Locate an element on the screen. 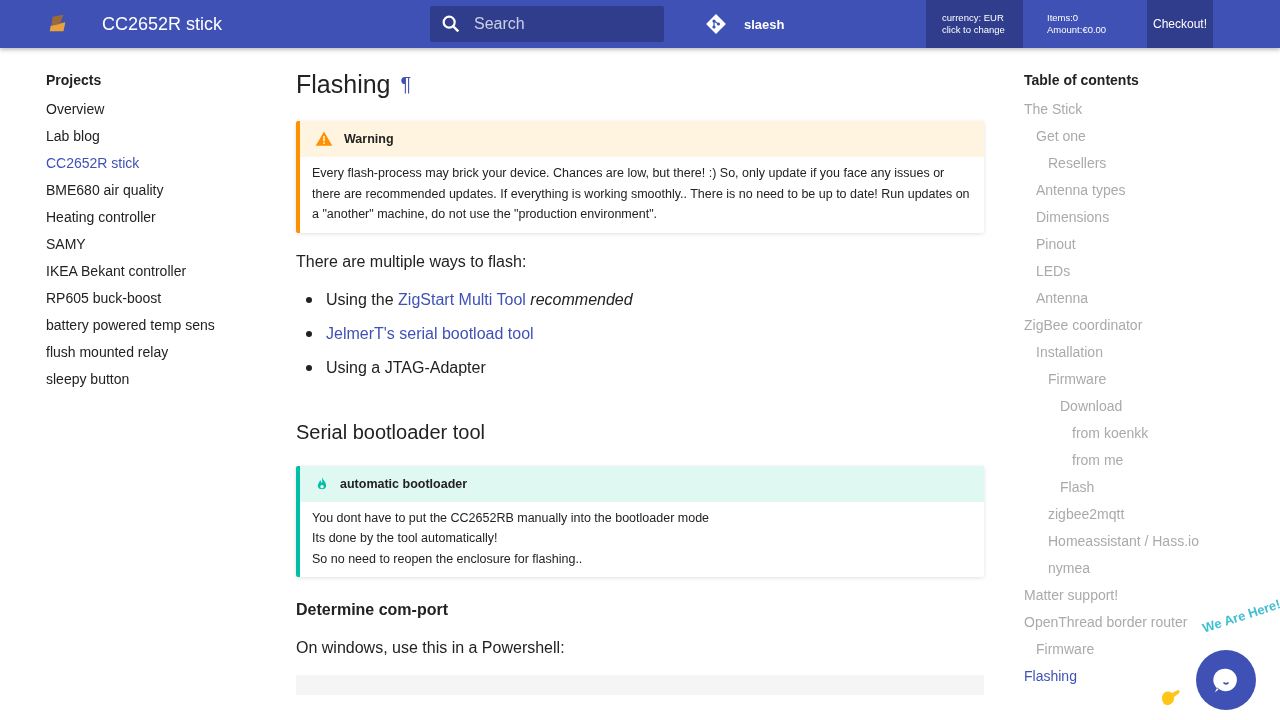 Image resolution: width=1280 pixels, height=720 pixels. currency-button: currency: EUR click to change is located at coordinates (974, 24).